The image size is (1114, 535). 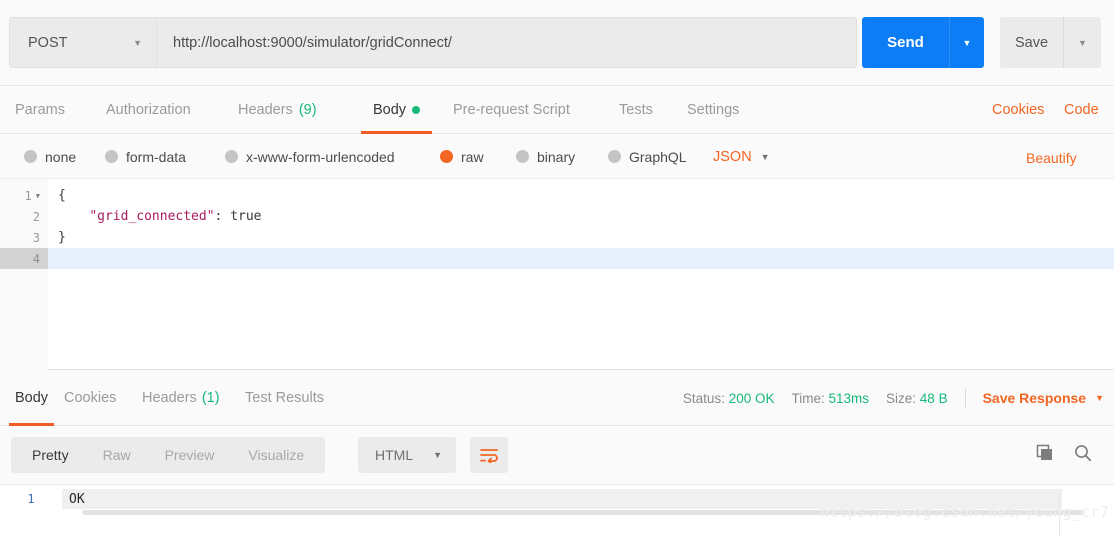 I want to click on body-type-graphql: GraphQL, so click(x=647, y=156).